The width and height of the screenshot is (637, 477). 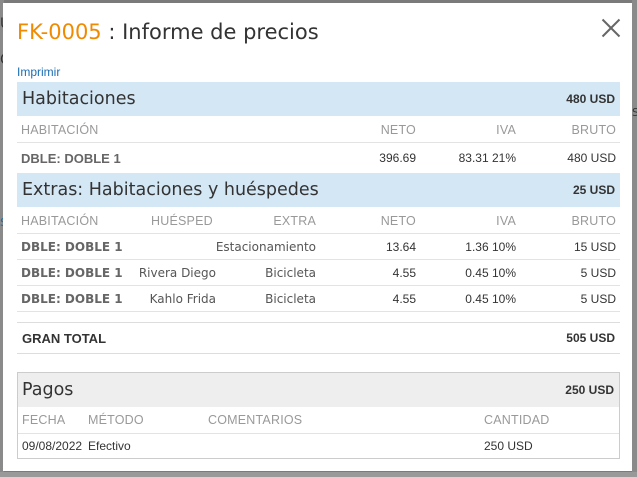 What do you see at coordinates (52, 446) in the screenshot?
I see `payment-date: 09/08/2022` at bounding box center [52, 446].